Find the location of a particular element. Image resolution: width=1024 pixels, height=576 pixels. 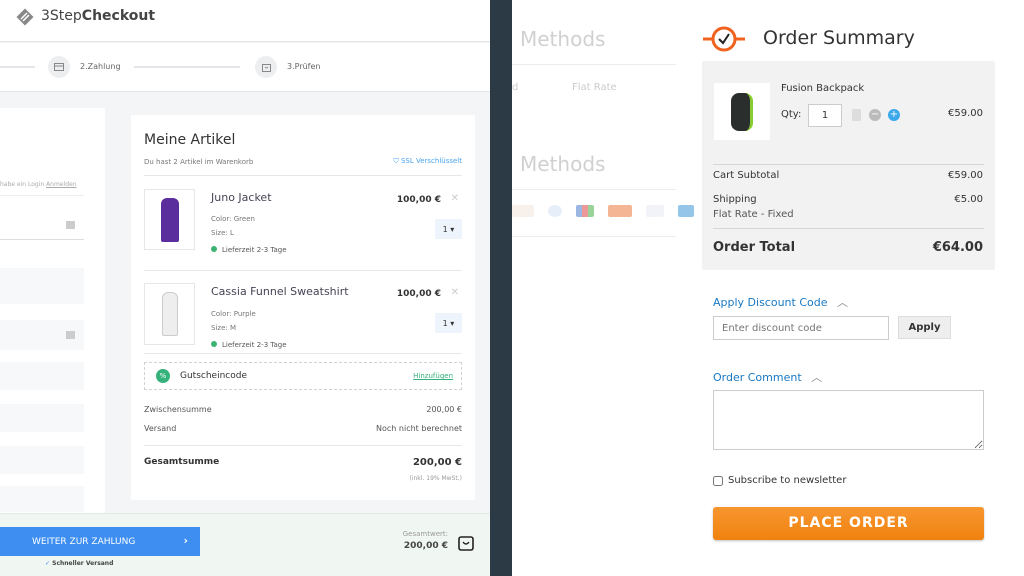

logo-icon is located at coordinates (25, 17).